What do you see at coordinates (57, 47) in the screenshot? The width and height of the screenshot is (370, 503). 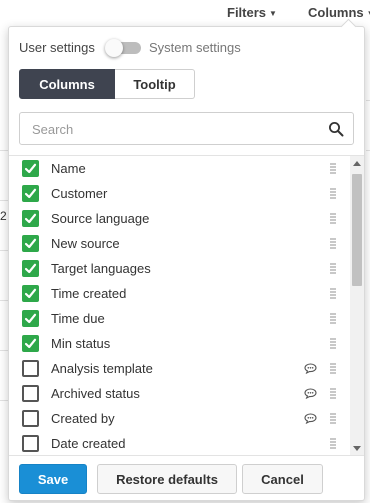 I see `user-settings-label: User settings` at bounding box center [57, 47].